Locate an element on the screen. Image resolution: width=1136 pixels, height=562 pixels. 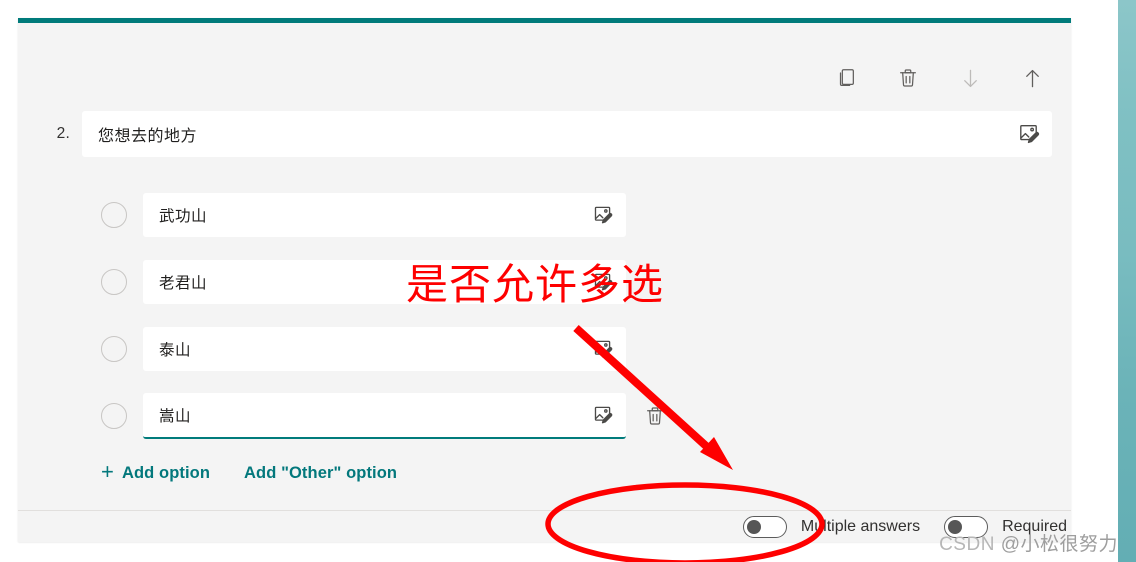
question-toolbar is located at coordinates (939, 78).